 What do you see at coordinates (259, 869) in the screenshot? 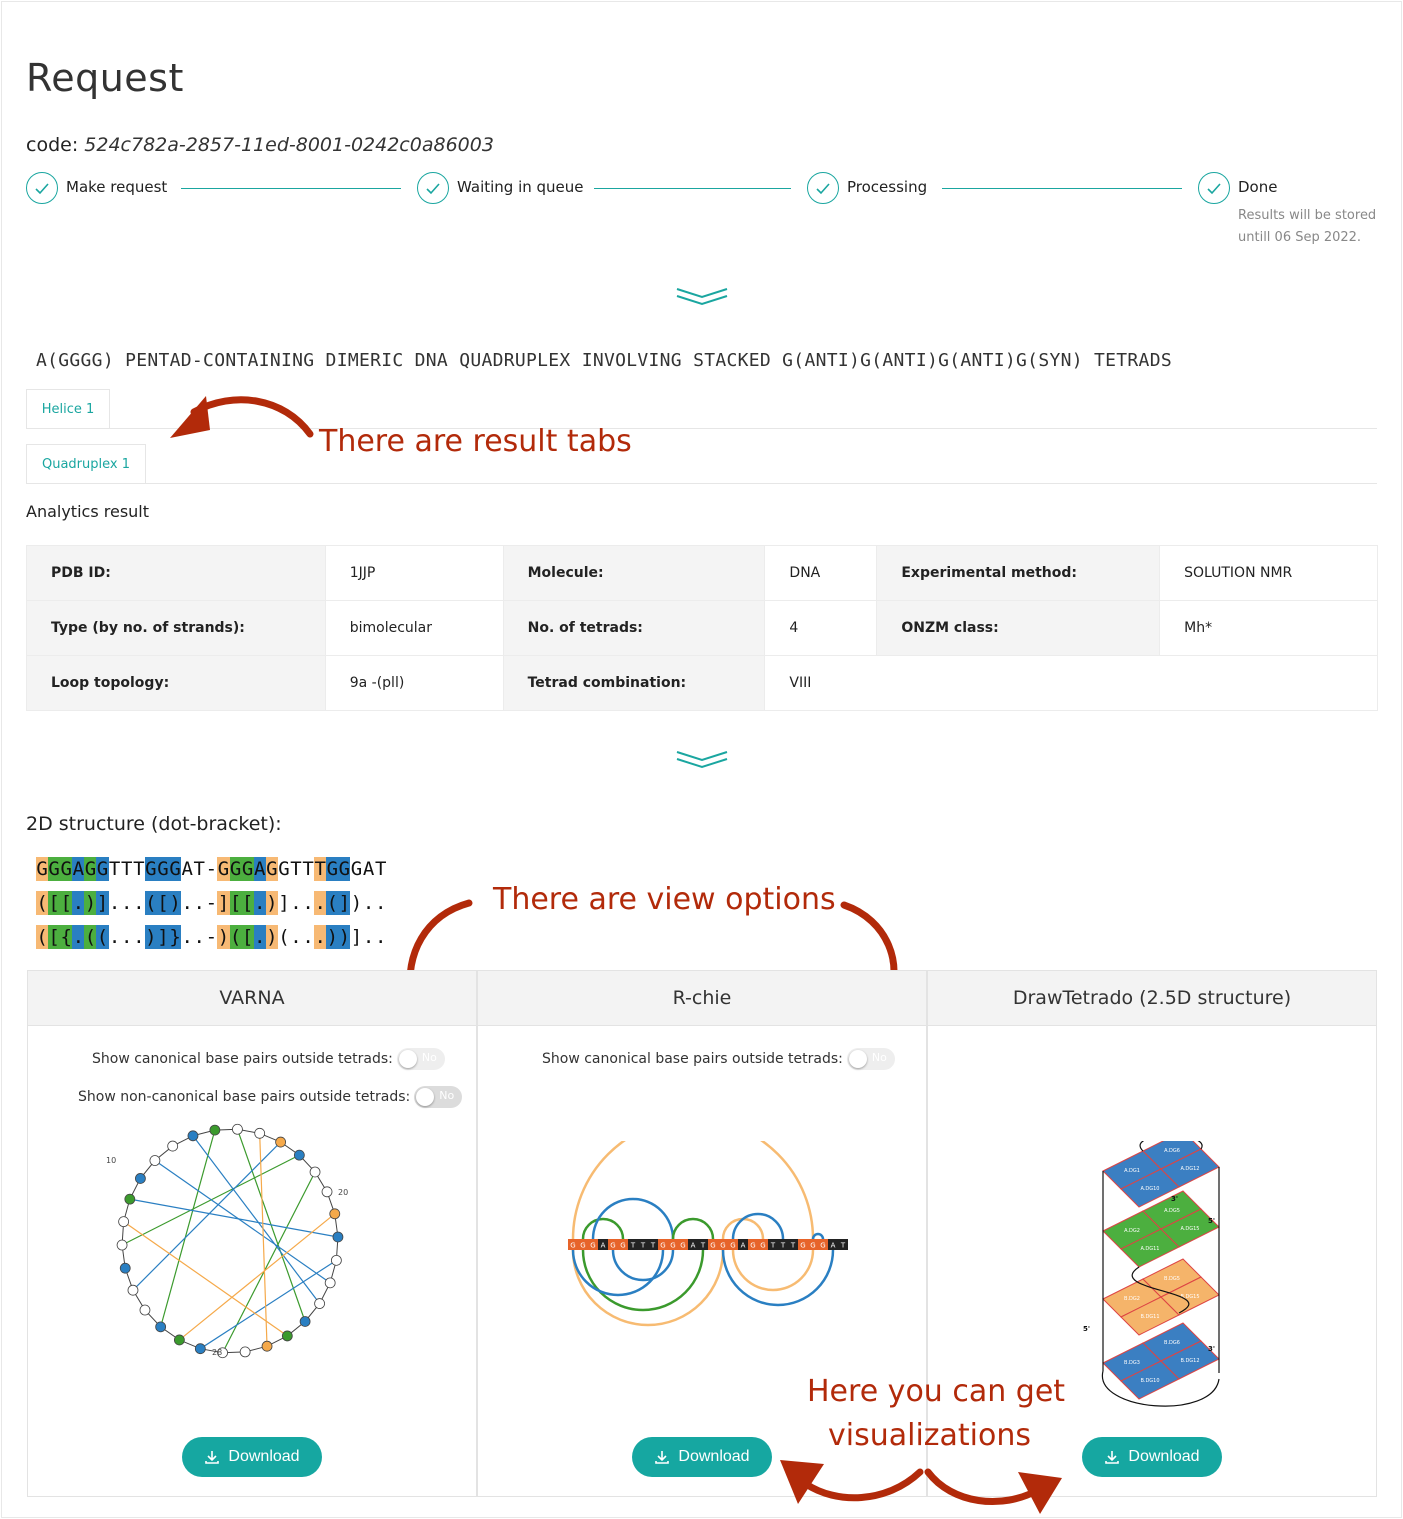
I see `dotbracket-char: A` at bounding box center [259, 869].